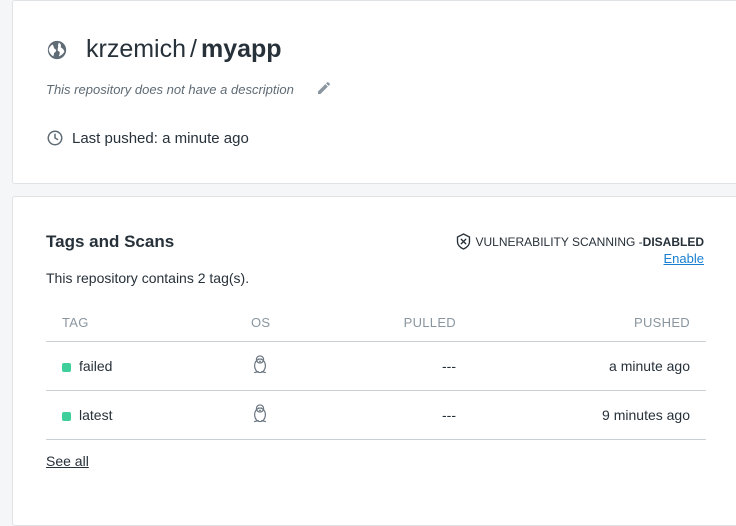 The image size is (736, 526). I want to click on vulnerability-scanning-status: VULNERABILITY SCANNING - DISABLED, so click(580, 241).